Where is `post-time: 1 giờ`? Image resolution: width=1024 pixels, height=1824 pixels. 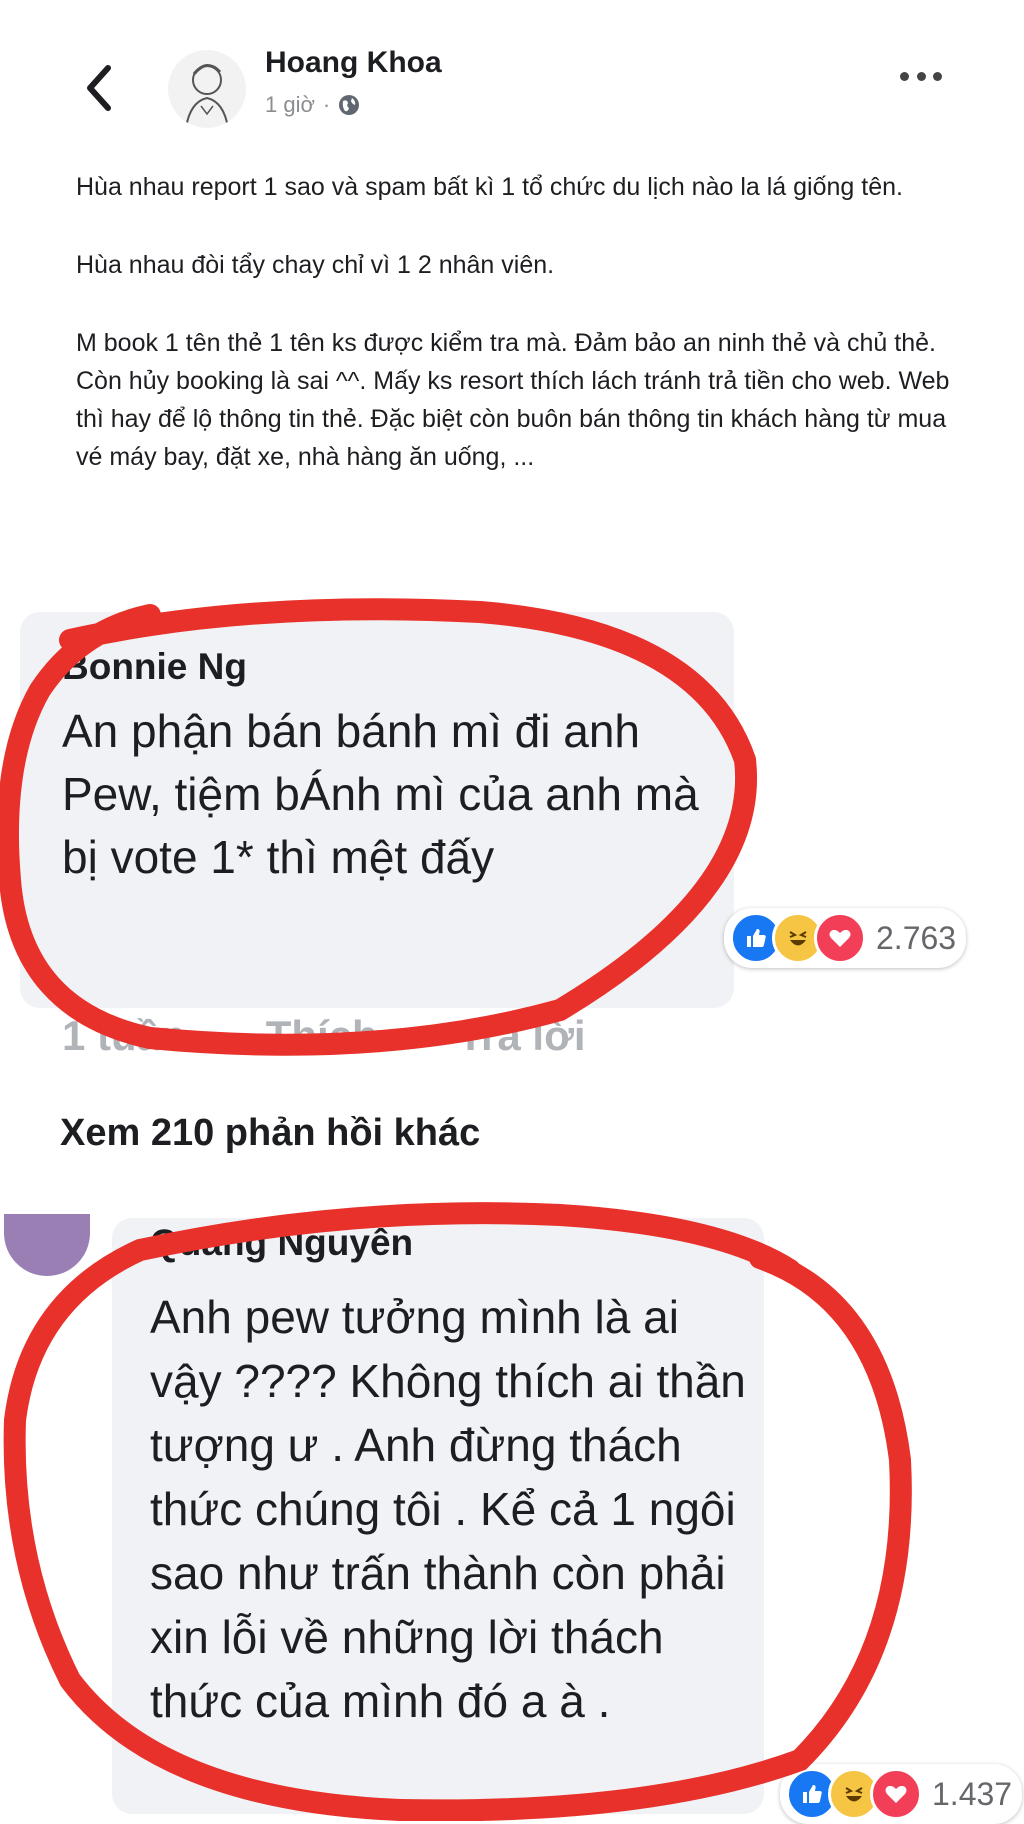 post-time: 1 giờ is located at coordinates (290, 105).